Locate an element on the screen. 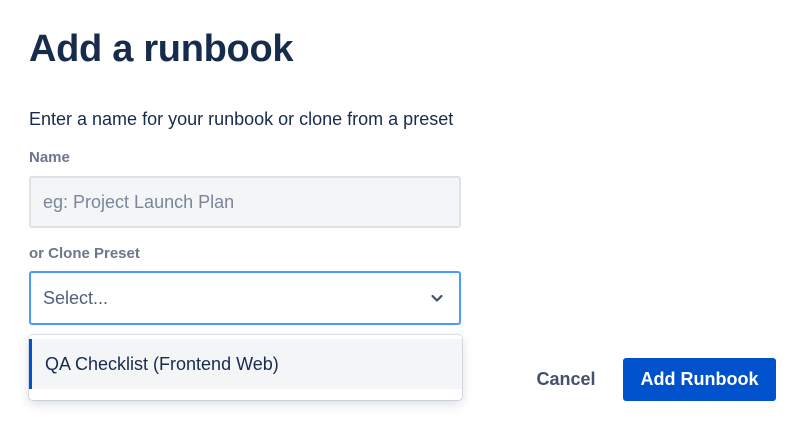  add-runbook-button: Add Runbook is located at coordinates (699, 379).